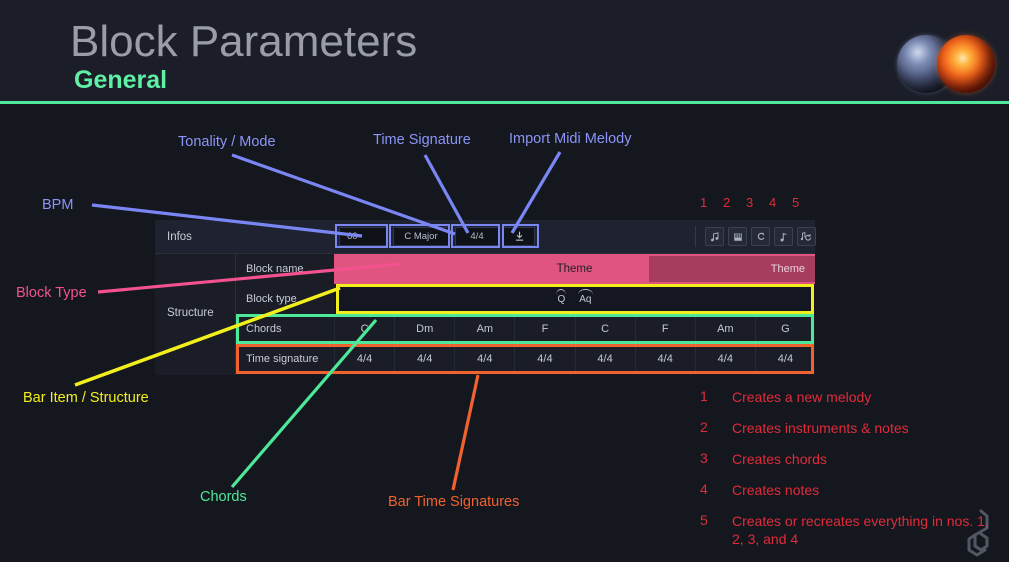  What do you see at coordinates (282, 359) in the screenshot?
I see `row-label-time-signature: Time signature` at bounding box center [282, 359].